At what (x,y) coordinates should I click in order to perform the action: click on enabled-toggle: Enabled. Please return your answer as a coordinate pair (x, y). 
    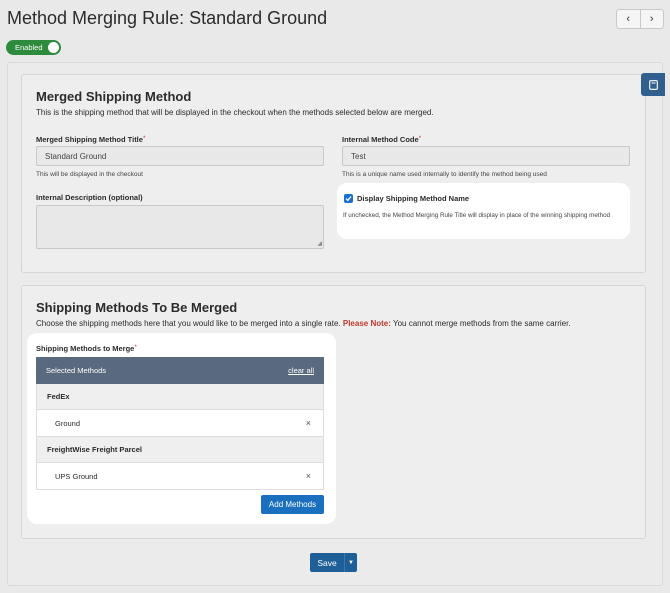
    Looking at the image, I should click on (33, 47).